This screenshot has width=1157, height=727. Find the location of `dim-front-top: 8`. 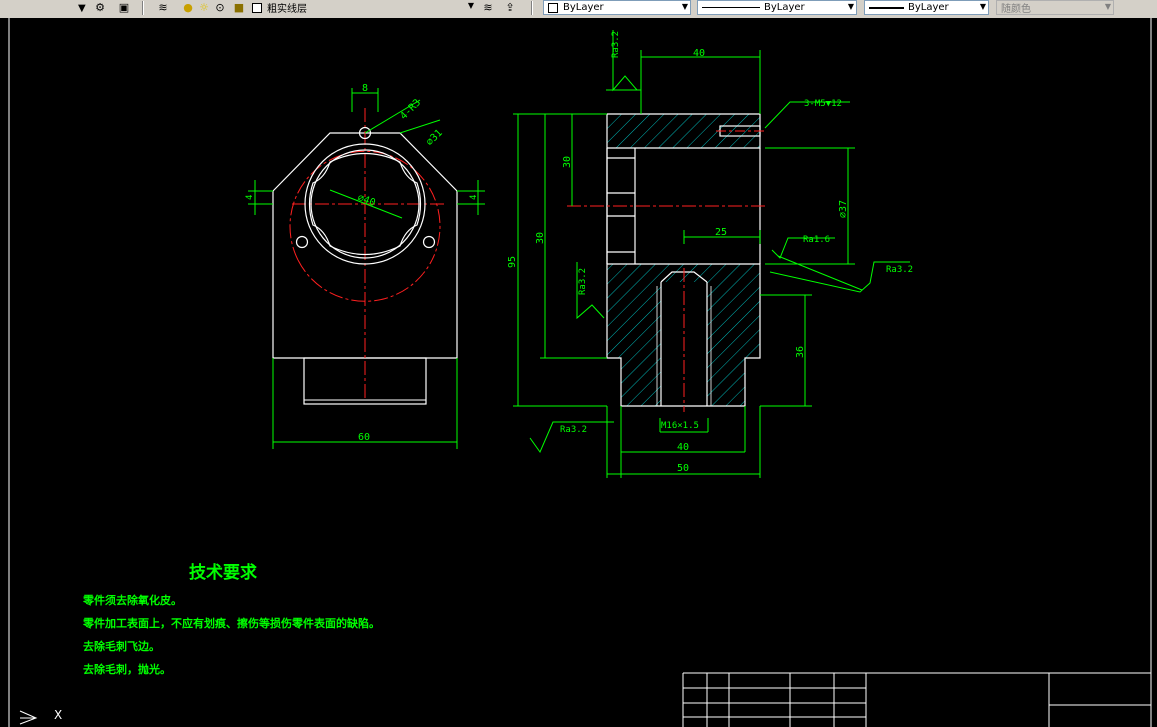

dim-front-top: 8 is located at coordinates (365, 88).